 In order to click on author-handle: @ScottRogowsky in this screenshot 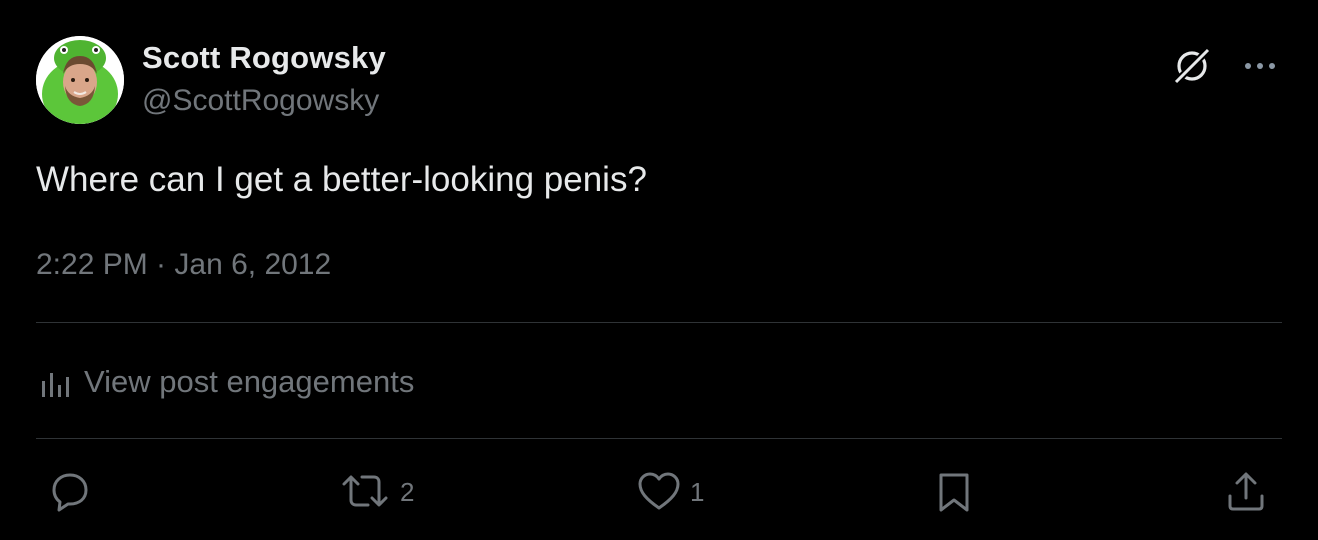, I will do `click(260, 101)`.